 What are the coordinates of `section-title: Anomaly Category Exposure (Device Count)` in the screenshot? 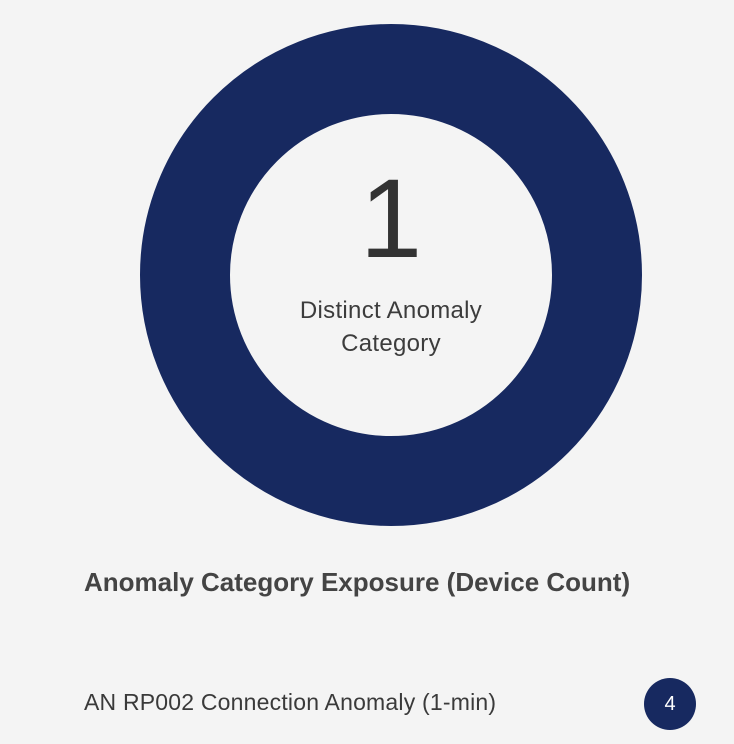 It's located at (357, 582).